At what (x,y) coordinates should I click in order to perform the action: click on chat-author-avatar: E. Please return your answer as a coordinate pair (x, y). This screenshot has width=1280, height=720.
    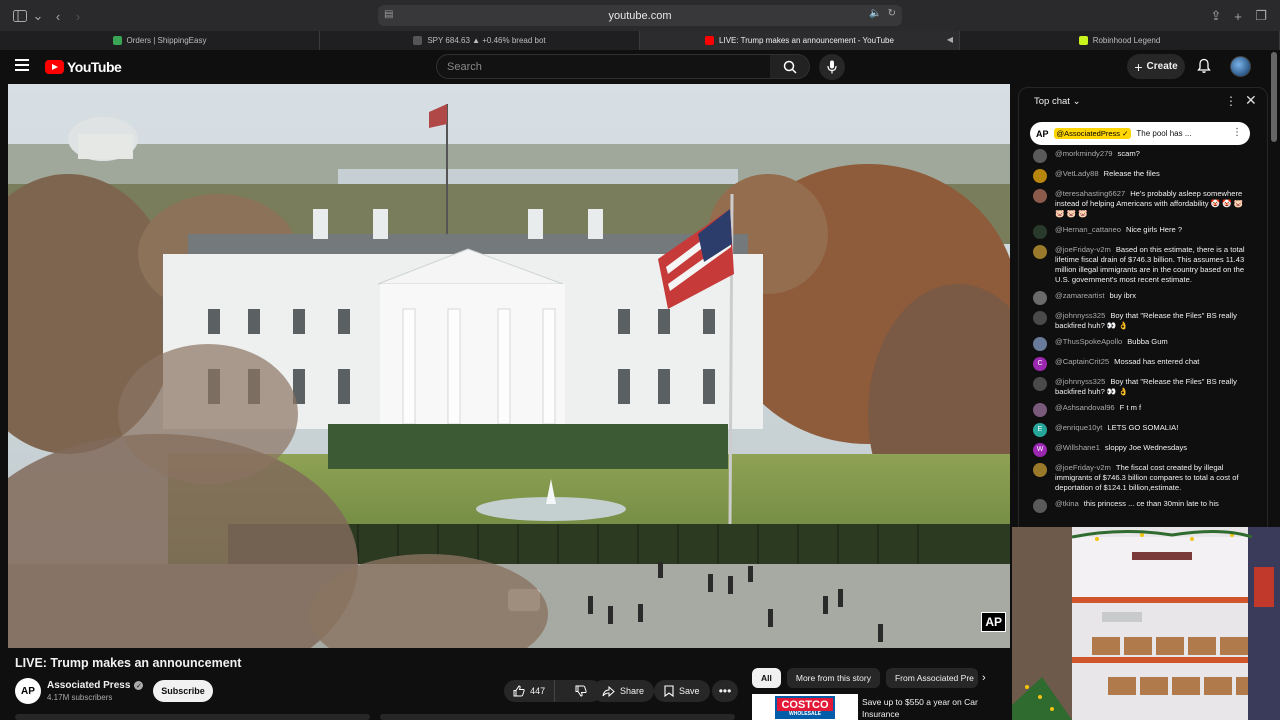
    Looking at the image, I should click on (1040, 430).